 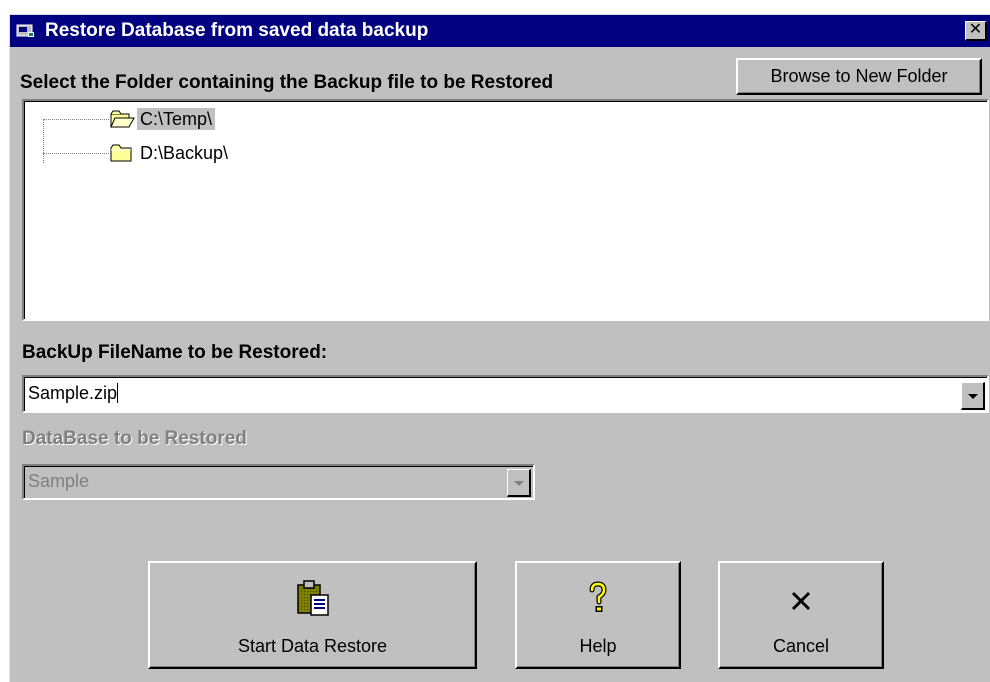 I want to click on start-data-restore-button: Start Data Restore, so click(x=312, y=615).